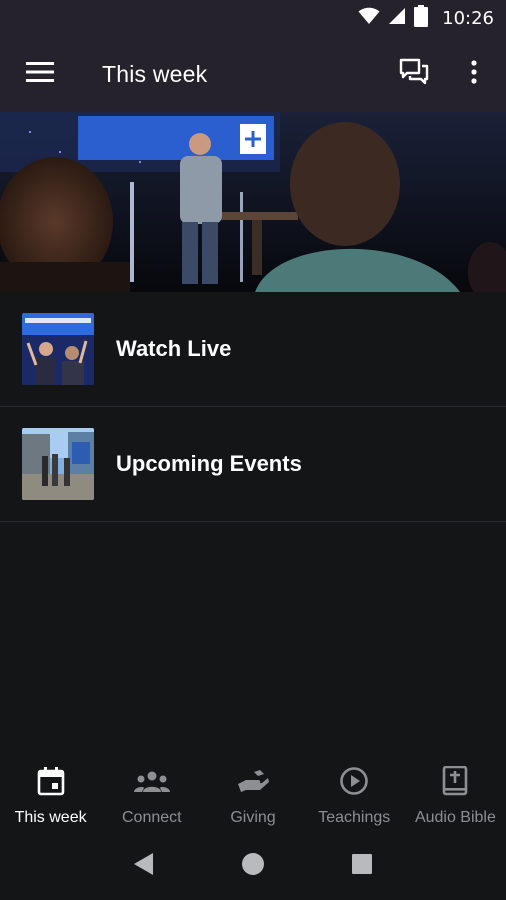 This screenshot has height=900, width=506. Describe the element at coordinates (468, 18) in the screenshot. I see `status-time: 10:26` at that location.